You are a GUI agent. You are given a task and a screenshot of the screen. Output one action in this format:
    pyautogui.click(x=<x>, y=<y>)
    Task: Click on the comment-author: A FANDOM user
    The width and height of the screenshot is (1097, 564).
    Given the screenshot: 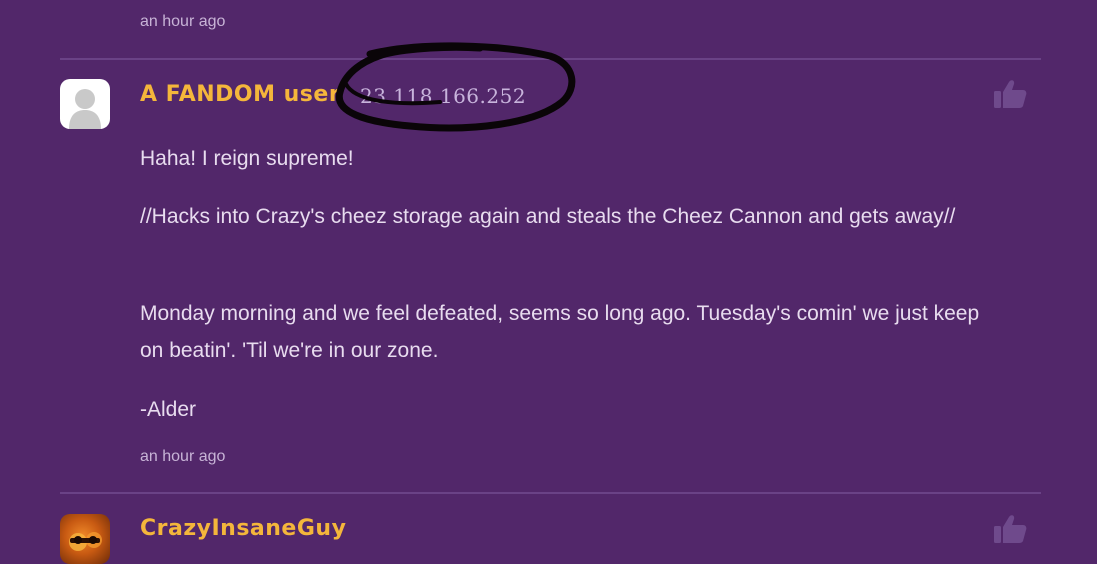 What is the action you would take?
    pyautogui.click(x=240, y=94)
    